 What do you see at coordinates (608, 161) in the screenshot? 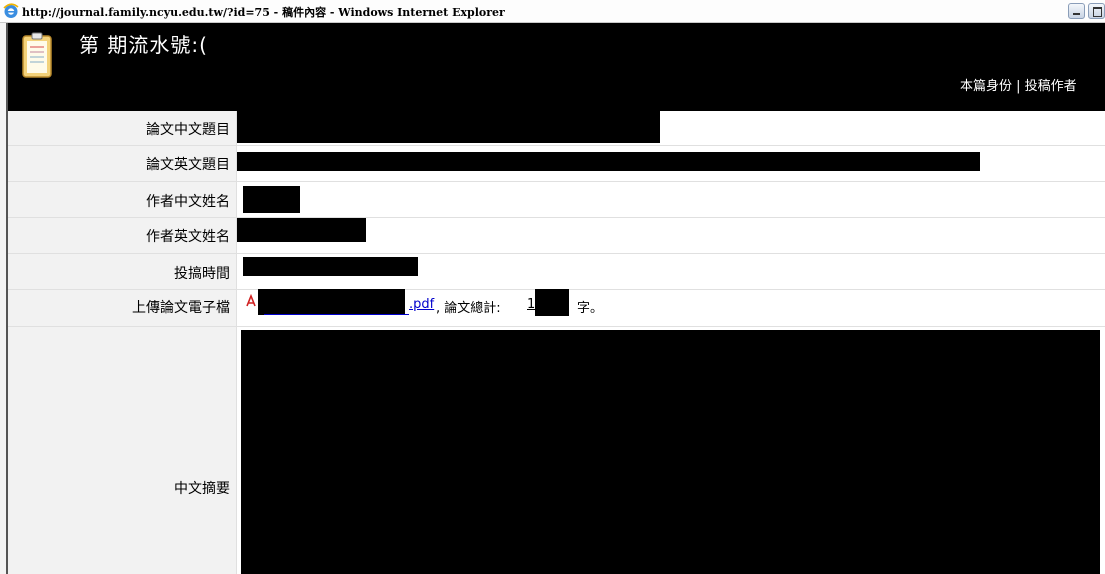
I see `redacted-english-title` at bounding box center [608, 161].